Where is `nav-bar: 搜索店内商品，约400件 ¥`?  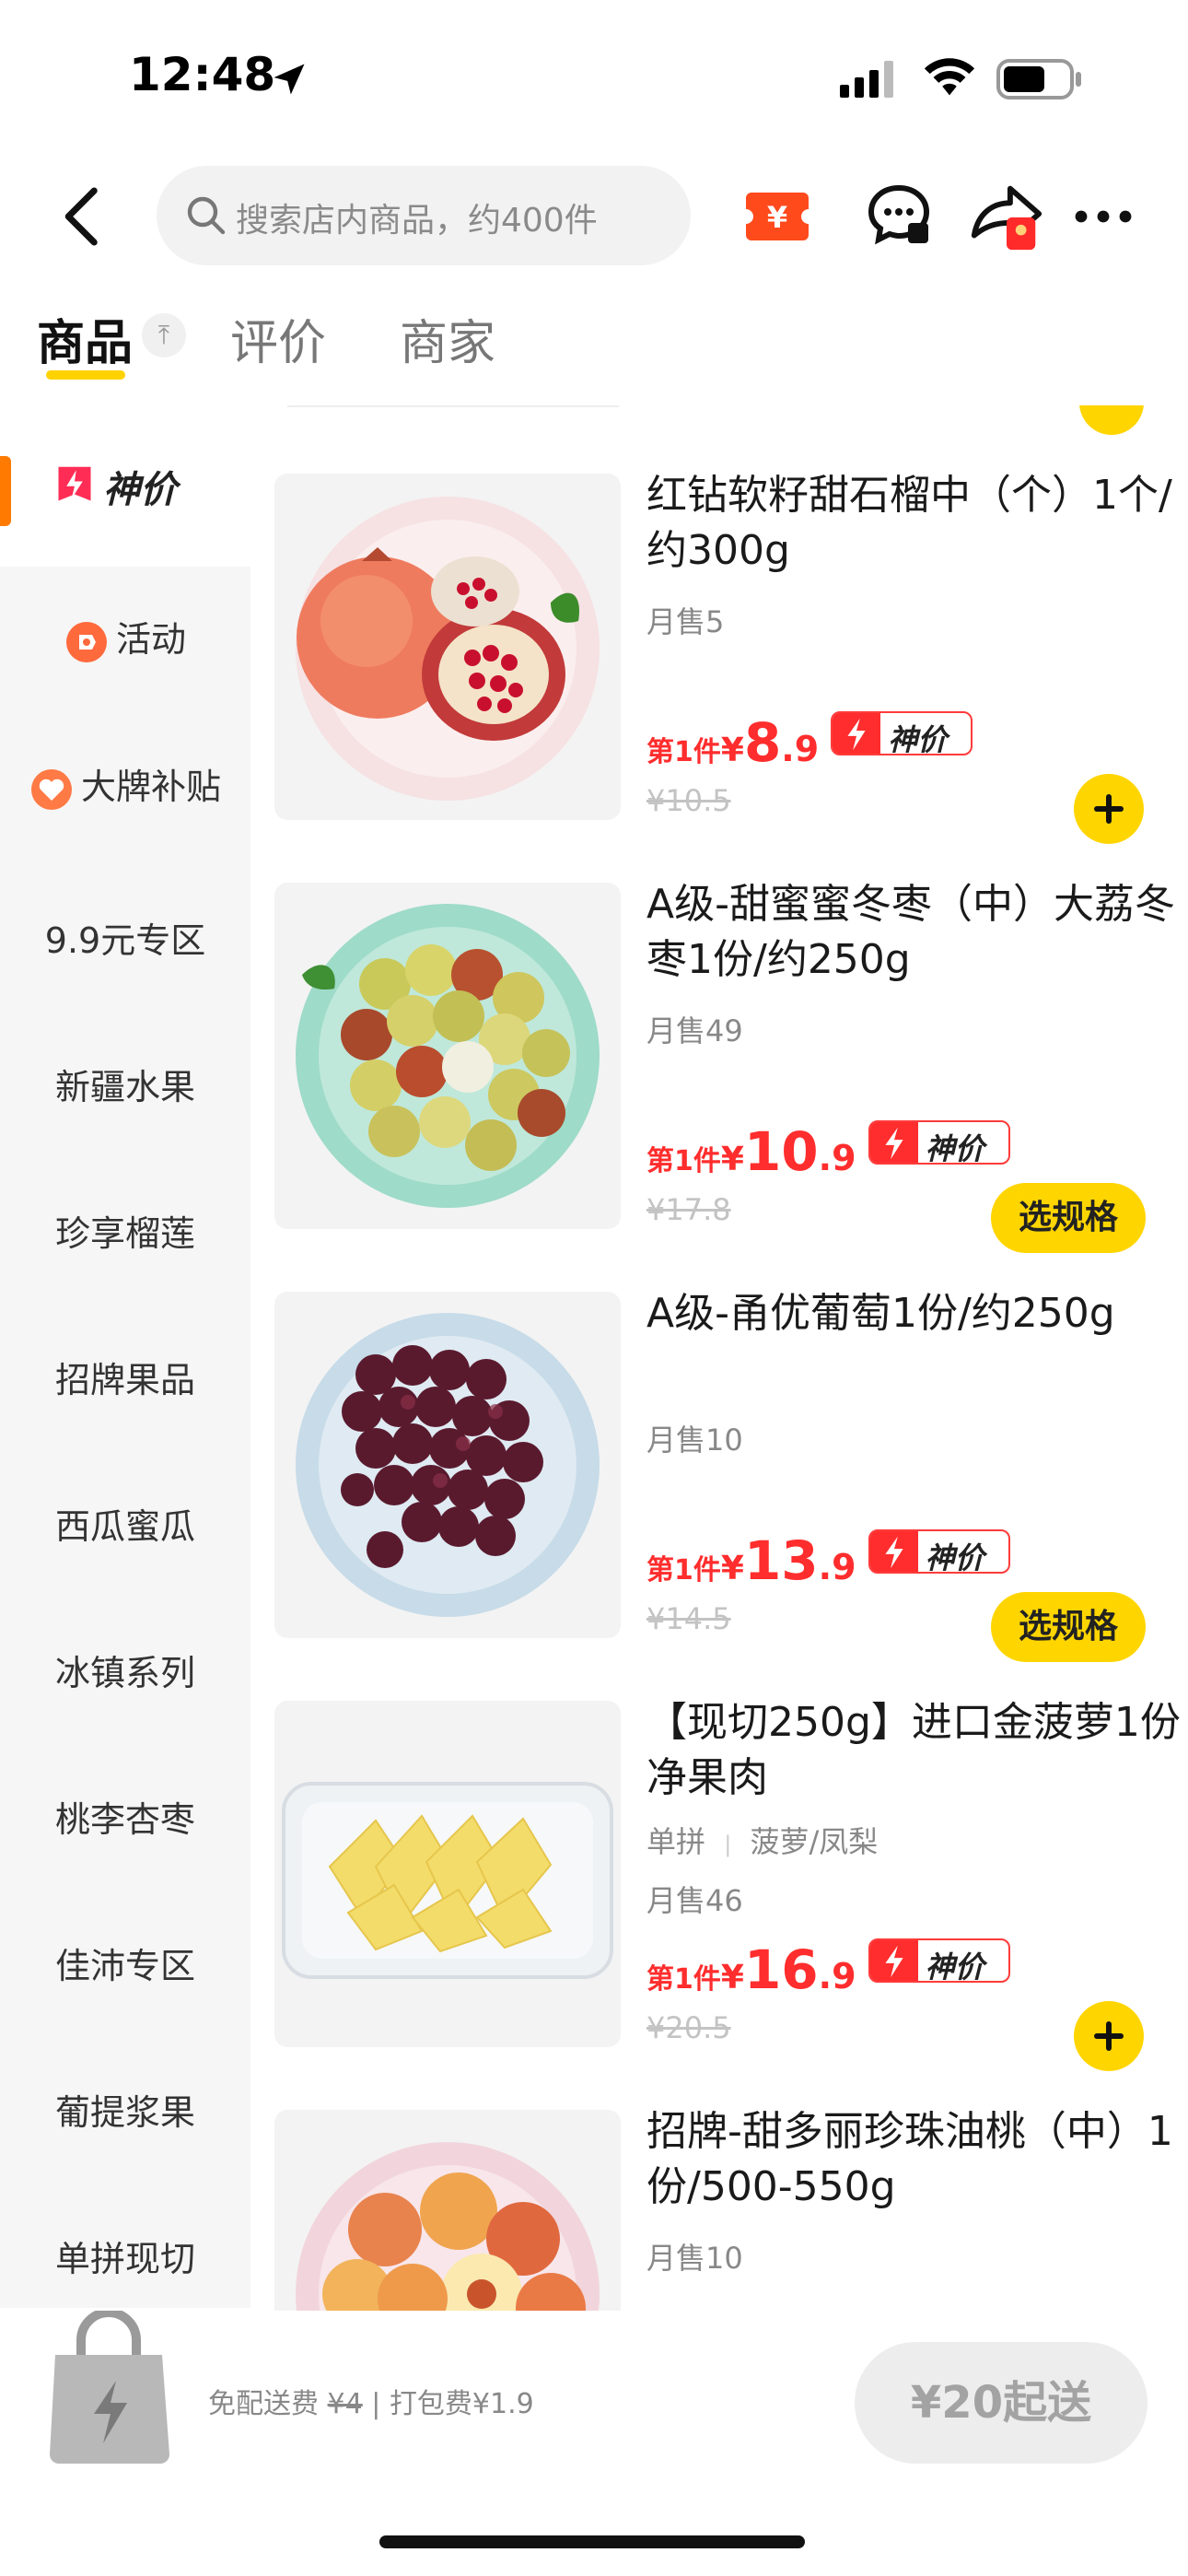 nav-bar: 搜索店内商品，约400件 ¥ is located at coordinates (594, 216).